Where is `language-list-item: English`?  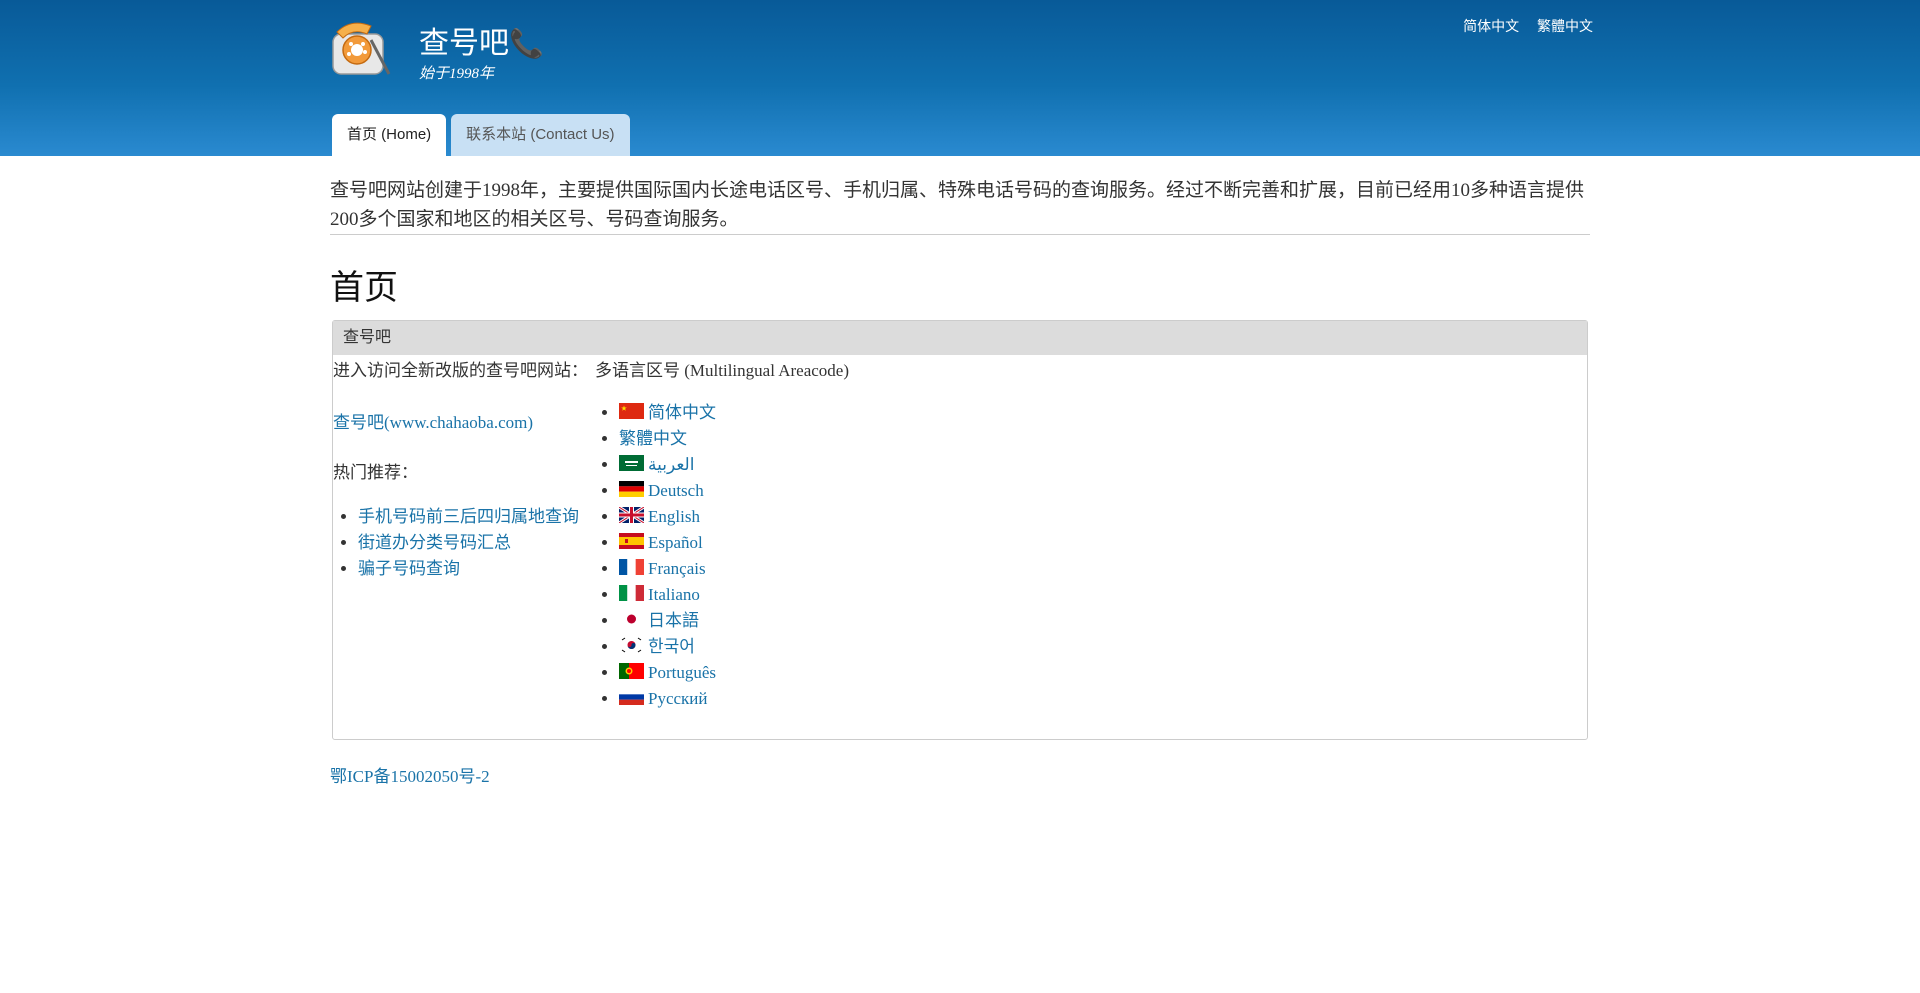
language-list-item: English is located at coordinates (733, 517).